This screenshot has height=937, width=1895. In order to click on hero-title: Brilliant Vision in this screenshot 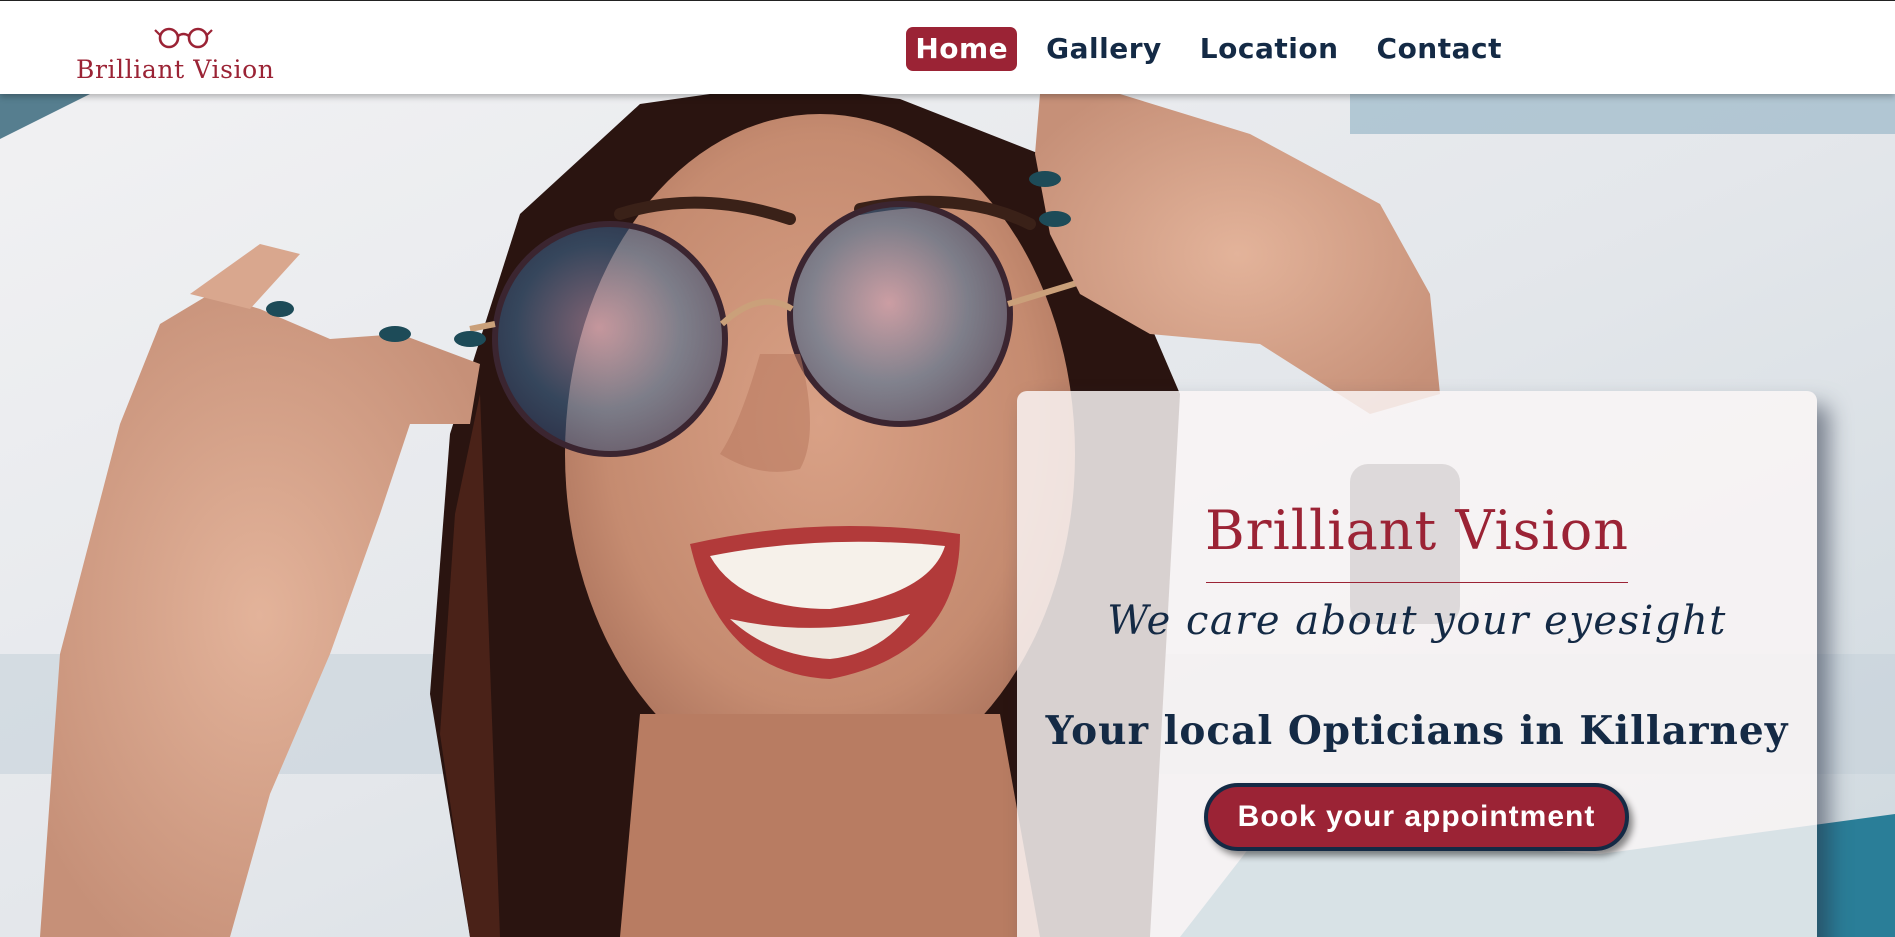, I will do `click(1416, 530)`.